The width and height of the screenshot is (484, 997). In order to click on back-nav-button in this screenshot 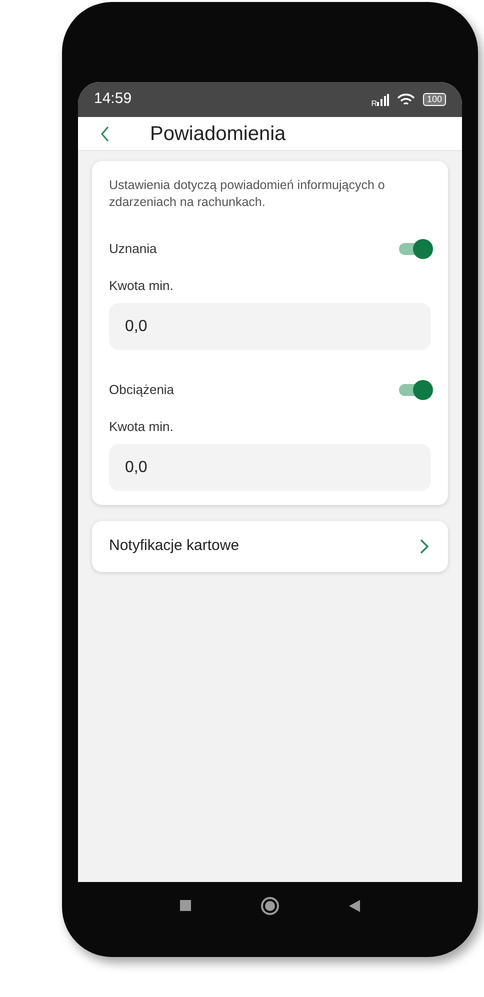, I will do `click(354, 906)`.